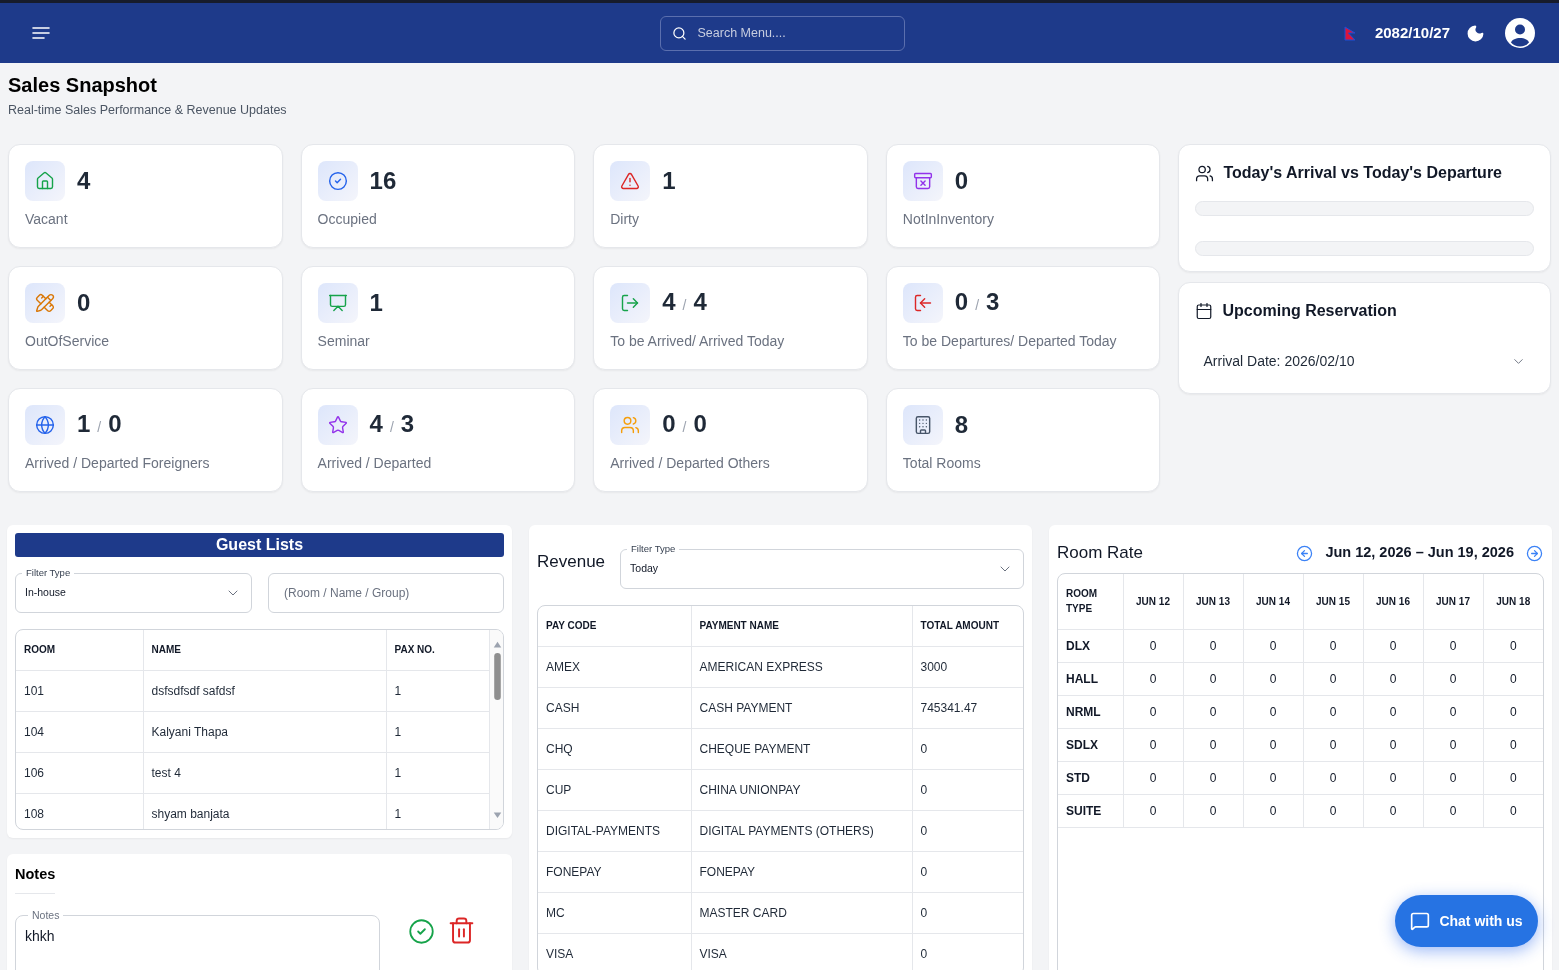 The height and width of the screenshot is (970, 1559). Describe the element at coordinates (942, 463) in the screenshot. I see `stat-label: Total Rooms` at that location.